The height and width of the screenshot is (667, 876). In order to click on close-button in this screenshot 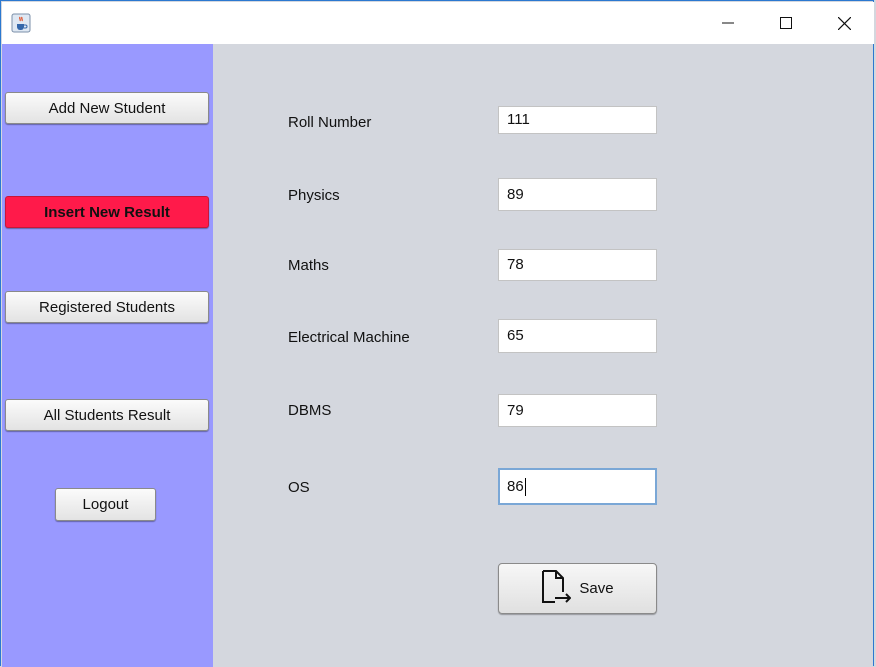, I will do `click(844, 23)`.